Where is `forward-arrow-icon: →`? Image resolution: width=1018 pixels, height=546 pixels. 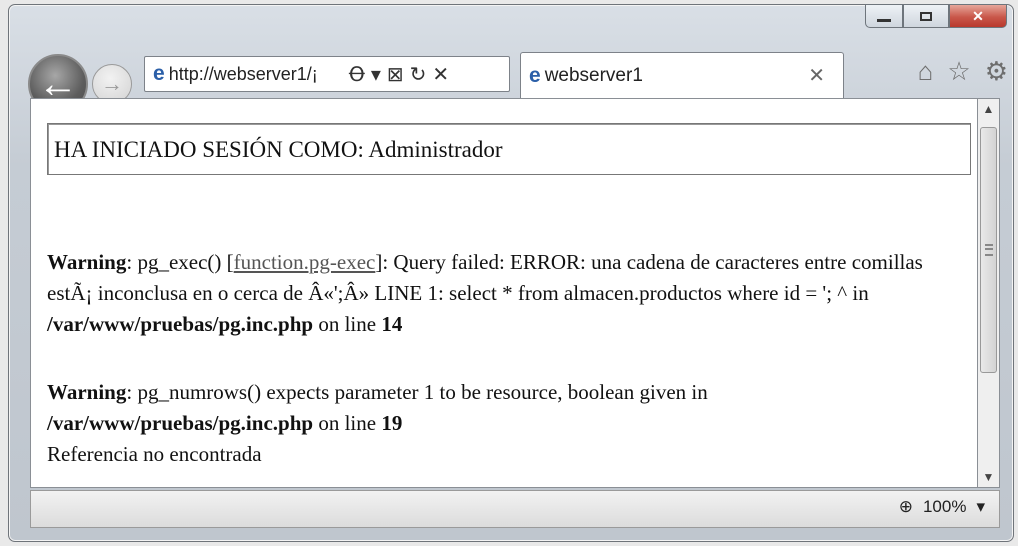
forward-arrow-icon: → is located at coordinates (112, 83).